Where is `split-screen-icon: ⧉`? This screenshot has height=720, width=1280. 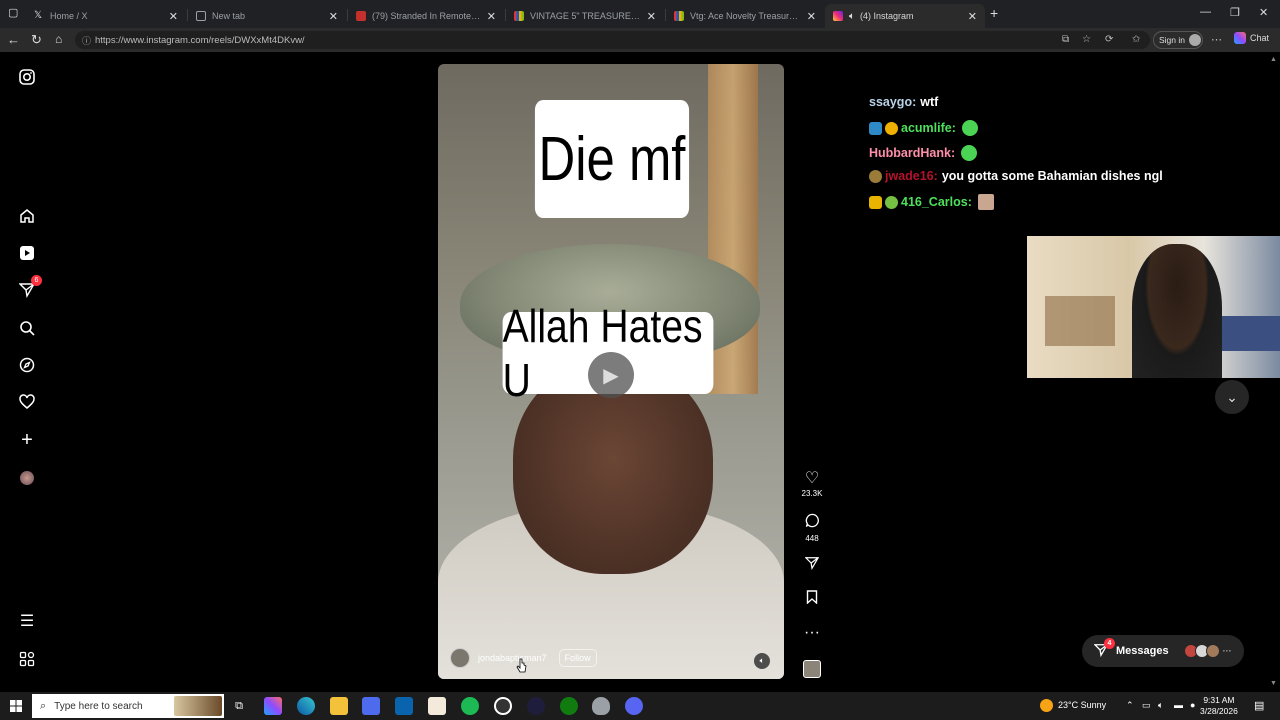 split-screen-icon: ⧉ is located at coordinates (1065, 39).